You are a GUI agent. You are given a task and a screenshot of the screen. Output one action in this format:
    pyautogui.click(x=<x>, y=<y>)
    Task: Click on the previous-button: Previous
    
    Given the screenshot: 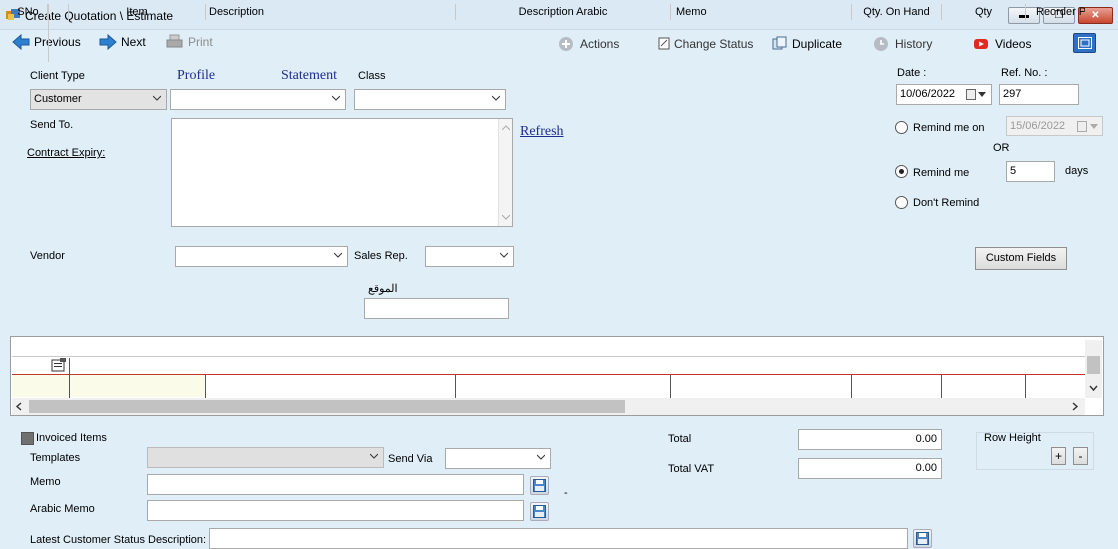 What is the action you would take?
    pyautogui.click(x=46, y=42)
    